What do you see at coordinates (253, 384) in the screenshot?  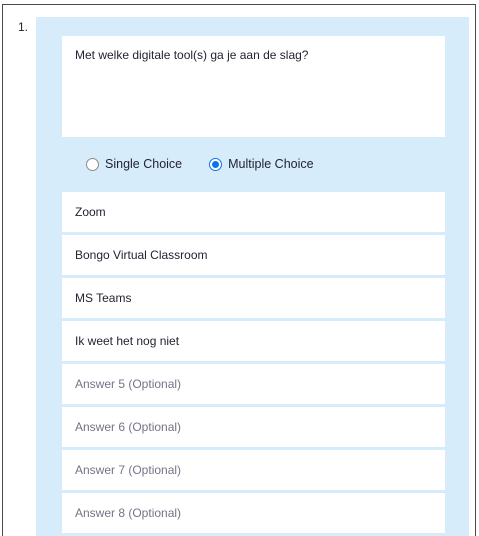 I see `answer-field-5: Answer 5 (Optional)` at bounding box center [253, 384].